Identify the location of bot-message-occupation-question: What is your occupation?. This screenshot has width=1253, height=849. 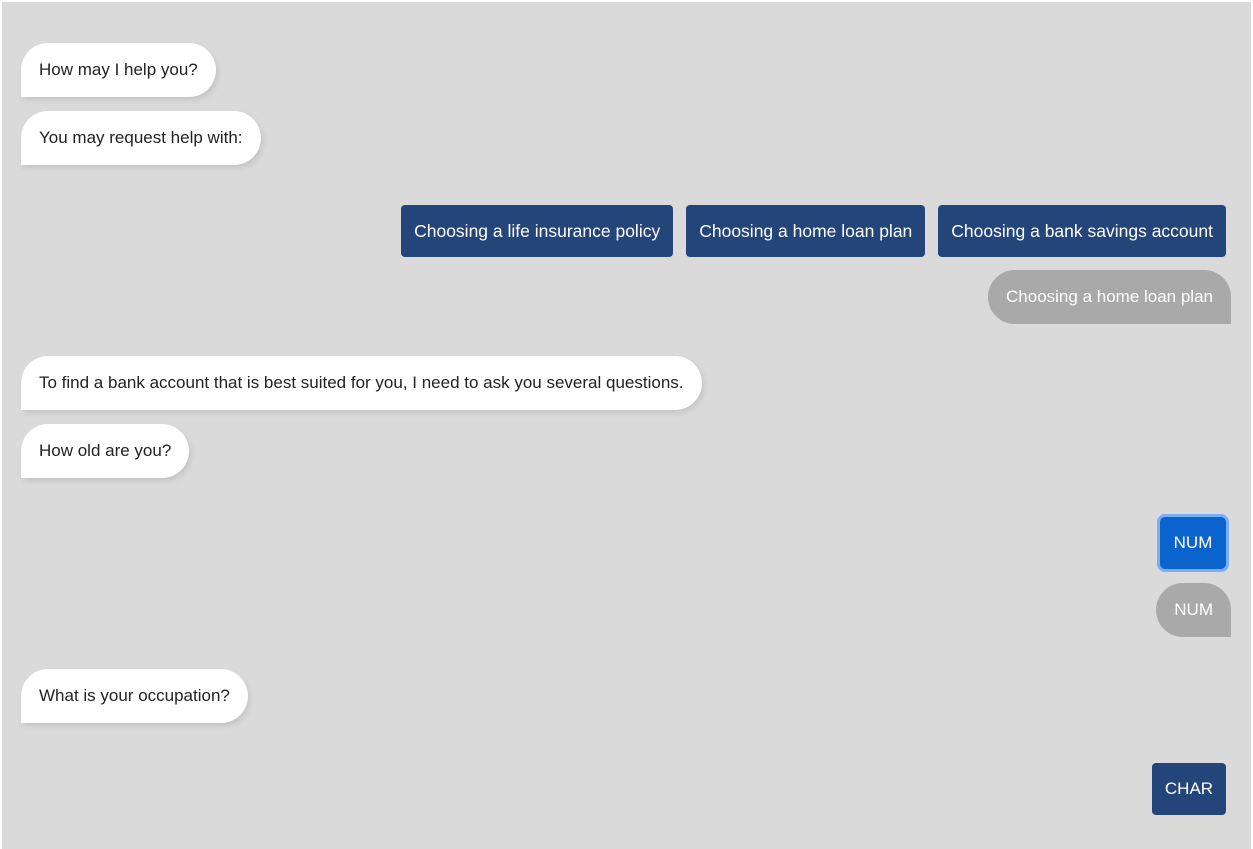
(134, 696).